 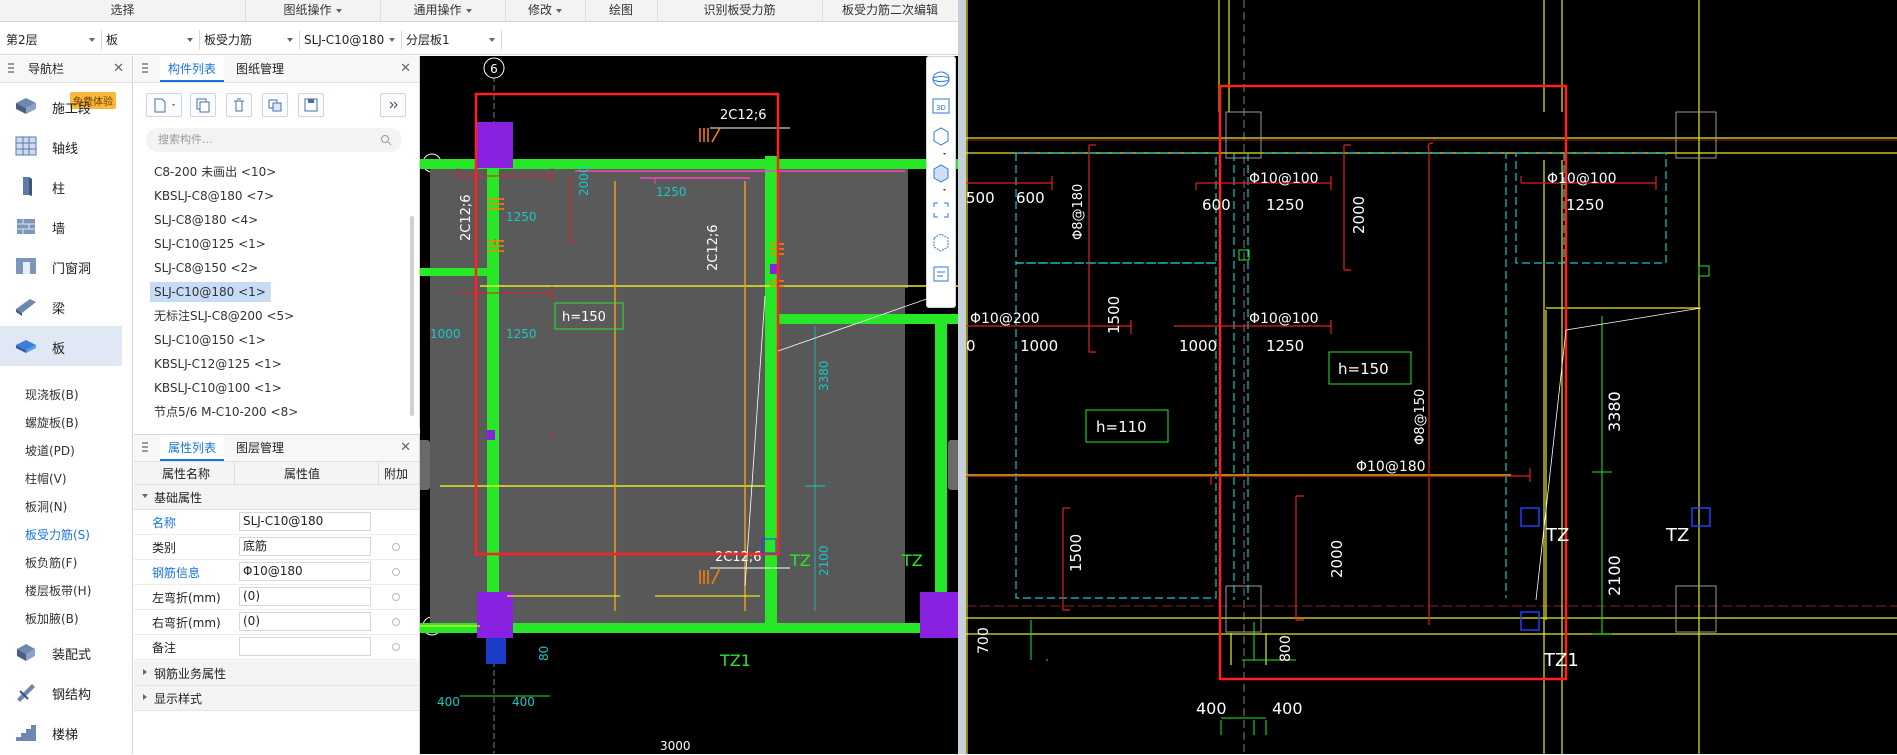 What do you see at coordinates (164, 105) in the screenshot?
I see `new-component-button` at bounding box center [164, 105].